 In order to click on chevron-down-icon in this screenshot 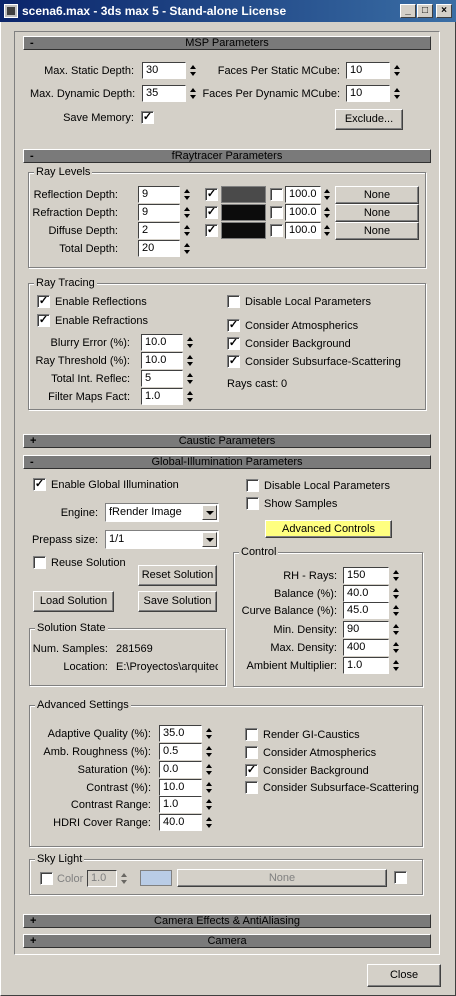, I will do `click(209, 512)`.